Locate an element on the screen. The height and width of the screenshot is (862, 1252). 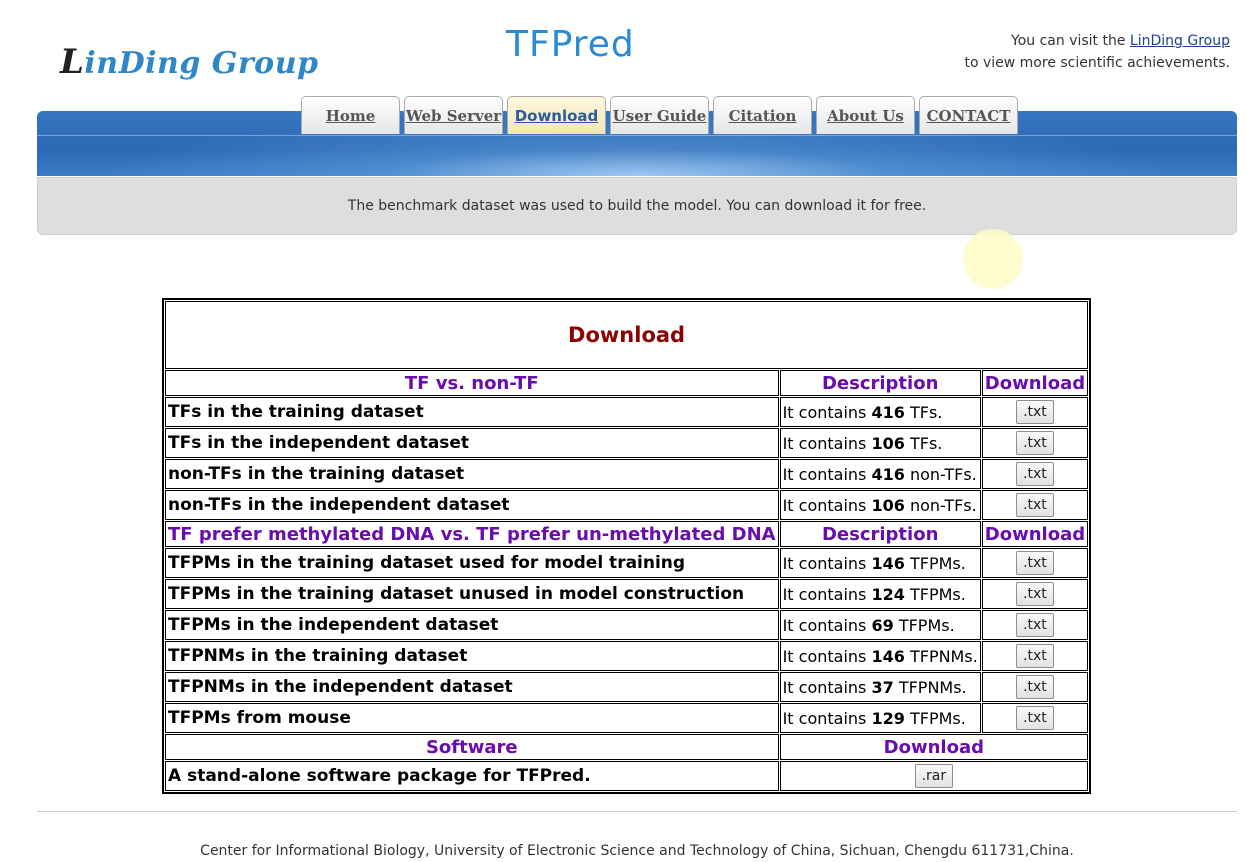
dataset-description: It contains 106 non-TFs. is located at coordinates (880, 505).